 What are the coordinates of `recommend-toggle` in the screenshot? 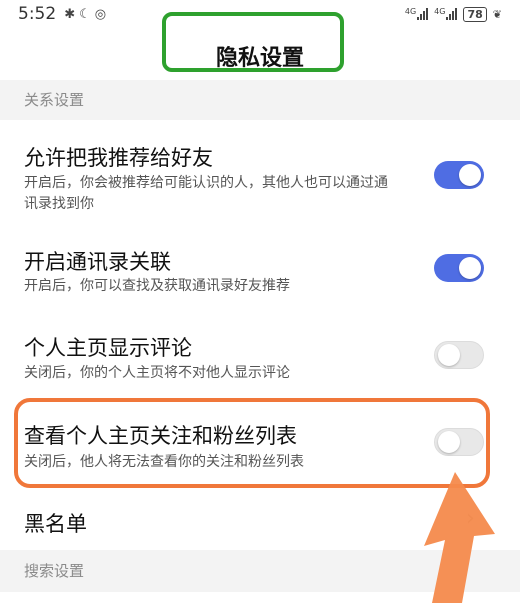 It's located at (459, 175).